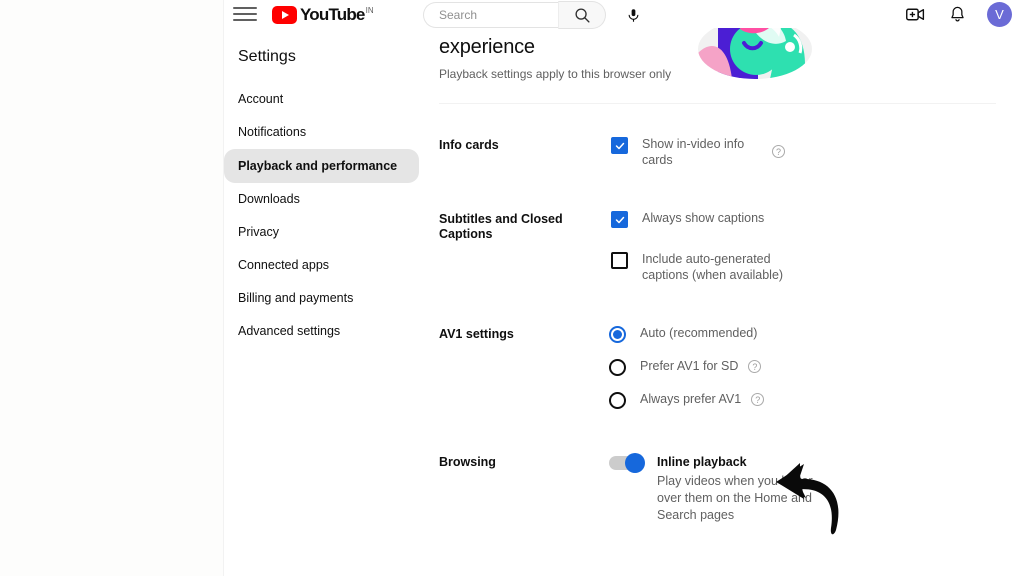 This screenshot has height=576, width=1024. I want to click on youtube-logo-text: YouTube, so click(332, 14).